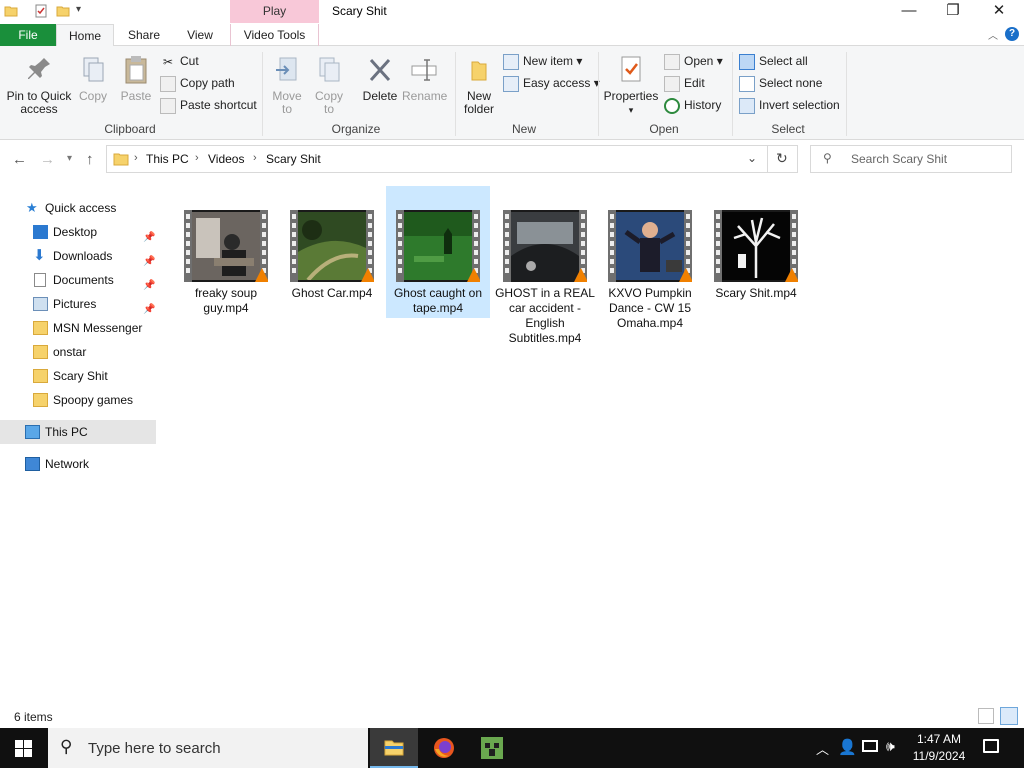  What do you see at coordinates (986, 716) in the screenshot?
I see `details-view-icon` at bounding box center [986, 716].